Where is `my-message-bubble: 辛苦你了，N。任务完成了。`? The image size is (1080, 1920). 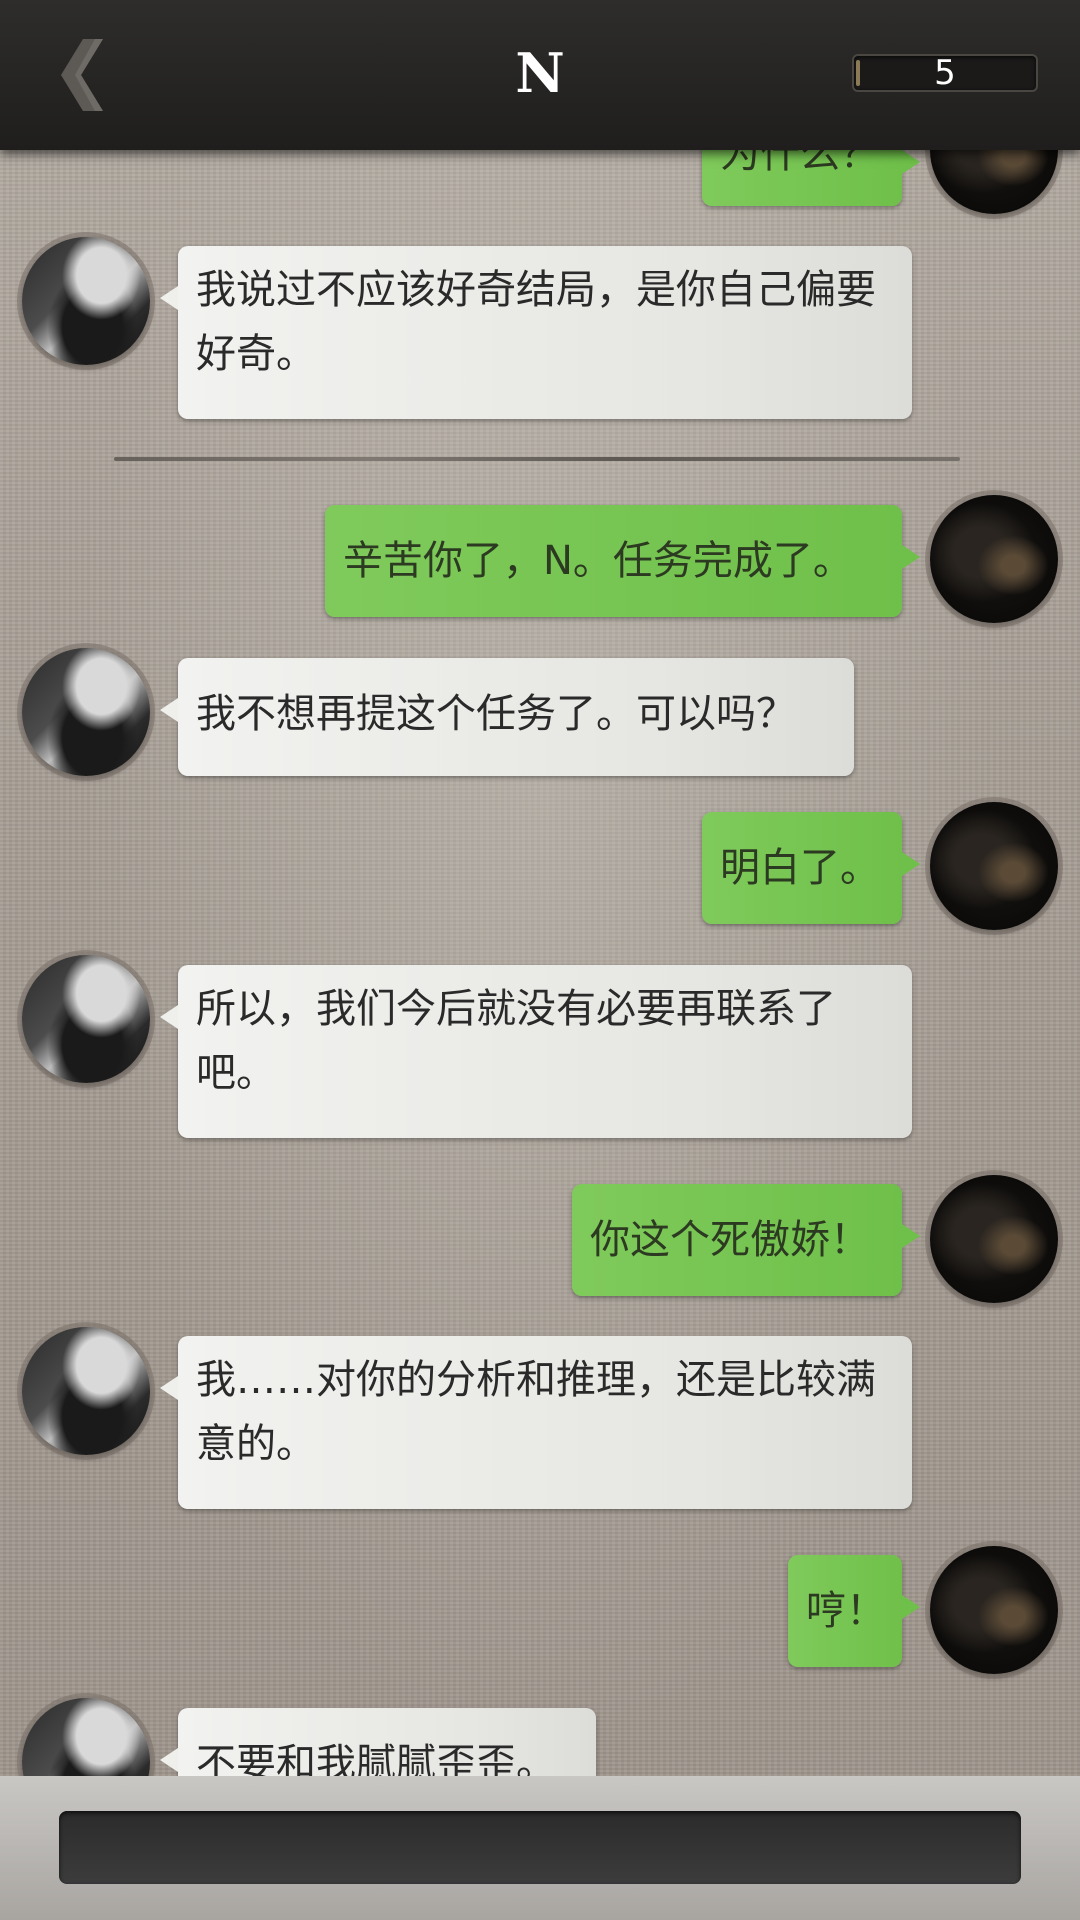 my-message-bubble: 辛苦你了，N。任务完成了。 is located at coordinates (622, 561).